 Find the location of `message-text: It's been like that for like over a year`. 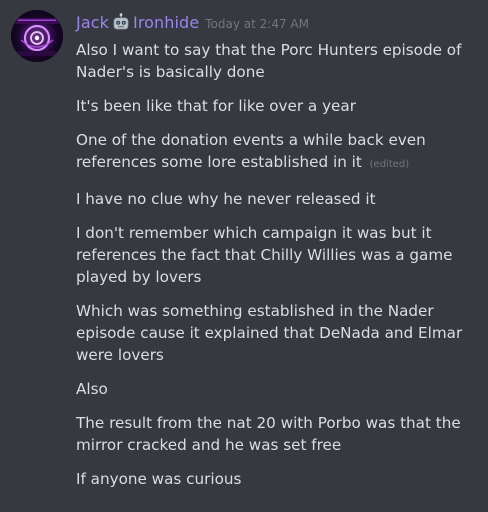

message-text: It's been like that for like over a year is located at coordinates (277, 106).